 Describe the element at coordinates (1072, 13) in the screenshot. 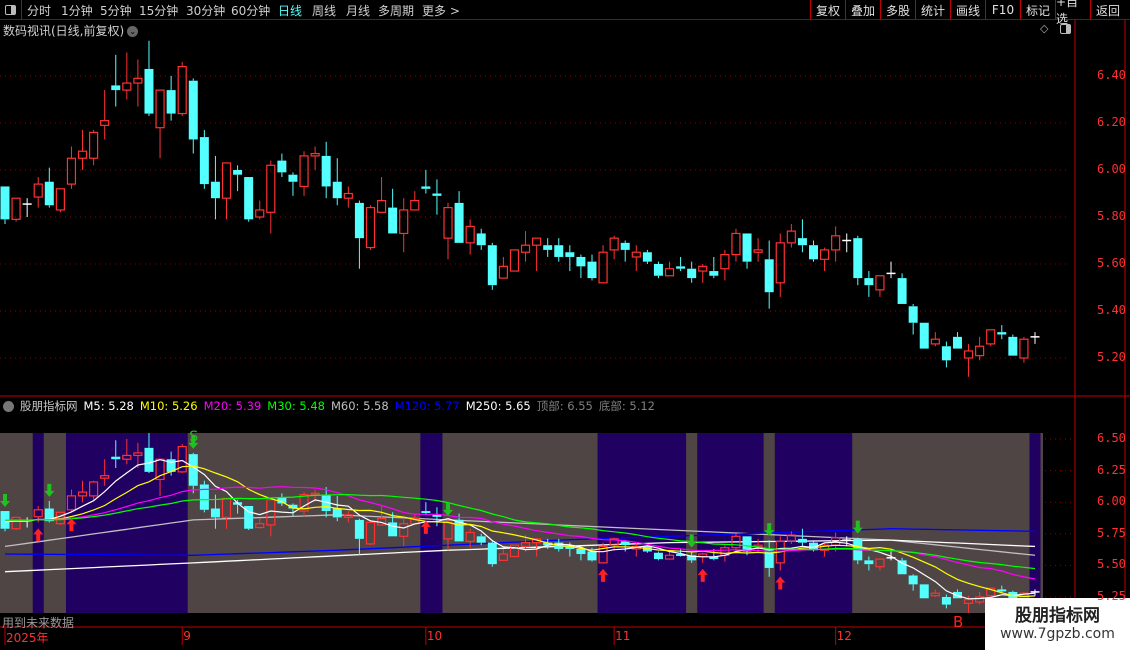

I see `toolbar-button-7: +自选` at that location.